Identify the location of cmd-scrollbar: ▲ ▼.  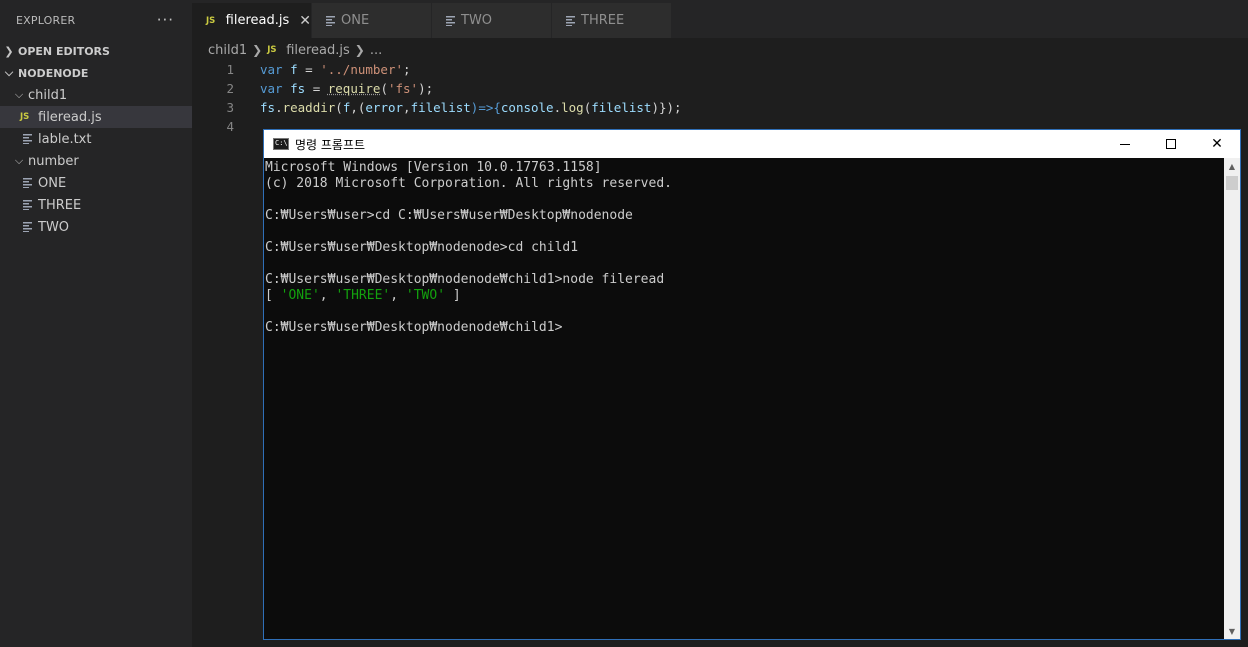
(1232, 398).